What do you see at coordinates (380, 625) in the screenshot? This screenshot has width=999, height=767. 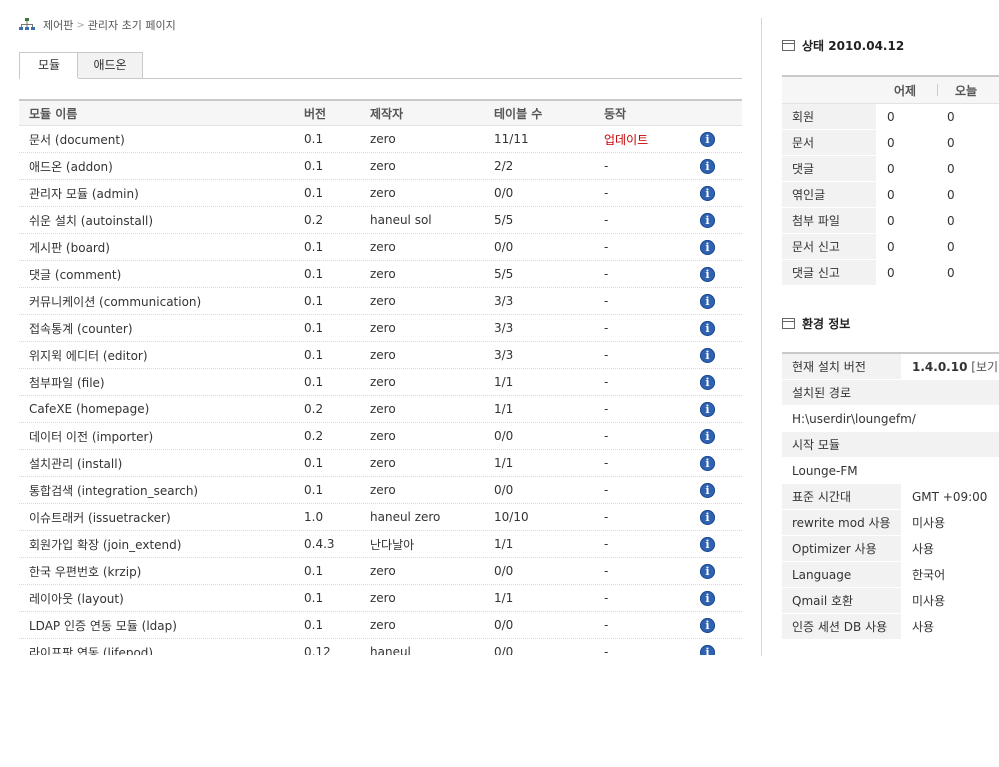 I see `table-row: LDAP 인증 연동 모듈 (ldap) 0.1 zero 0/0 - i` at bounding box center [380, 625].